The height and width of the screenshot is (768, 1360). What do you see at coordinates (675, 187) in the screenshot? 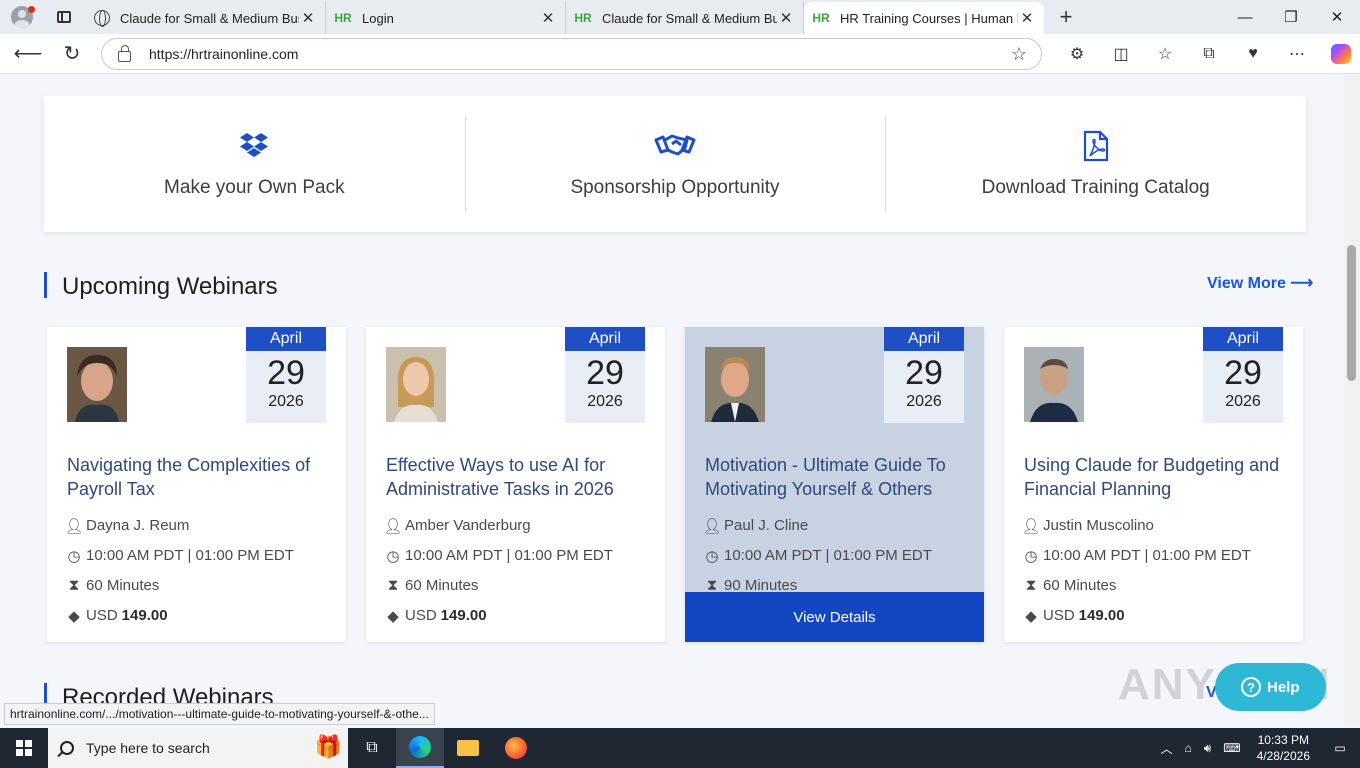
I see `feature-label: Sponsorship Opportunity` at bounding box center [675, 187].